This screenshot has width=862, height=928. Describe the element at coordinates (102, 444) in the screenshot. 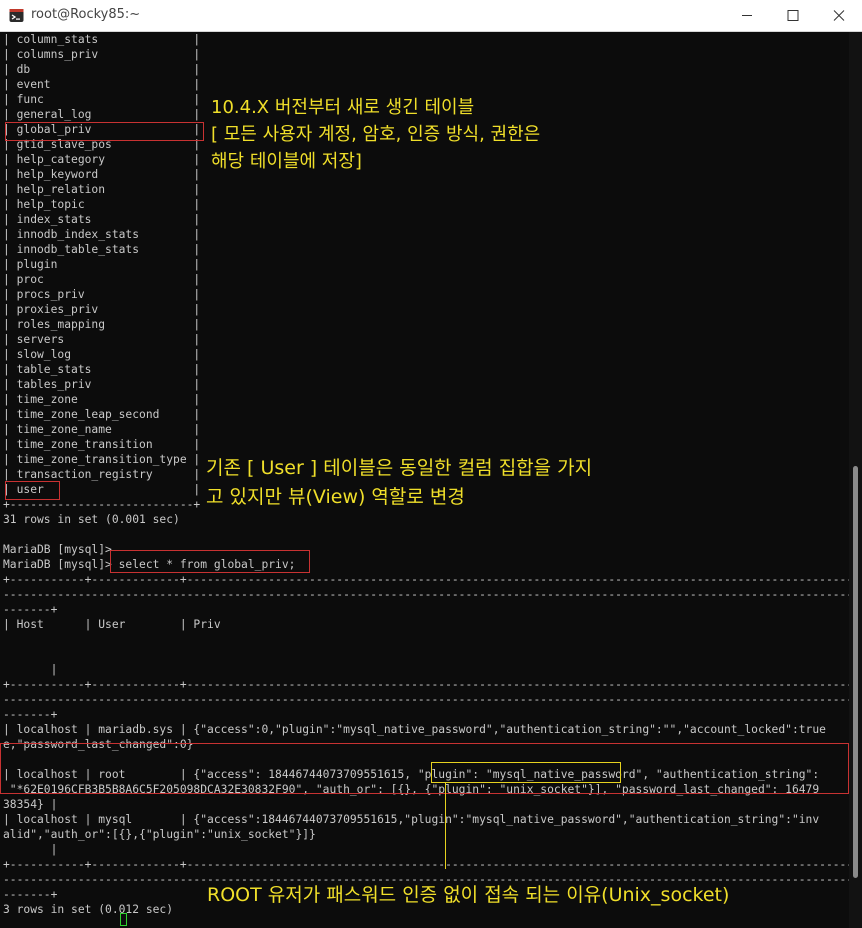

I see `terminal-line: | time_zone_transition |` at that location.